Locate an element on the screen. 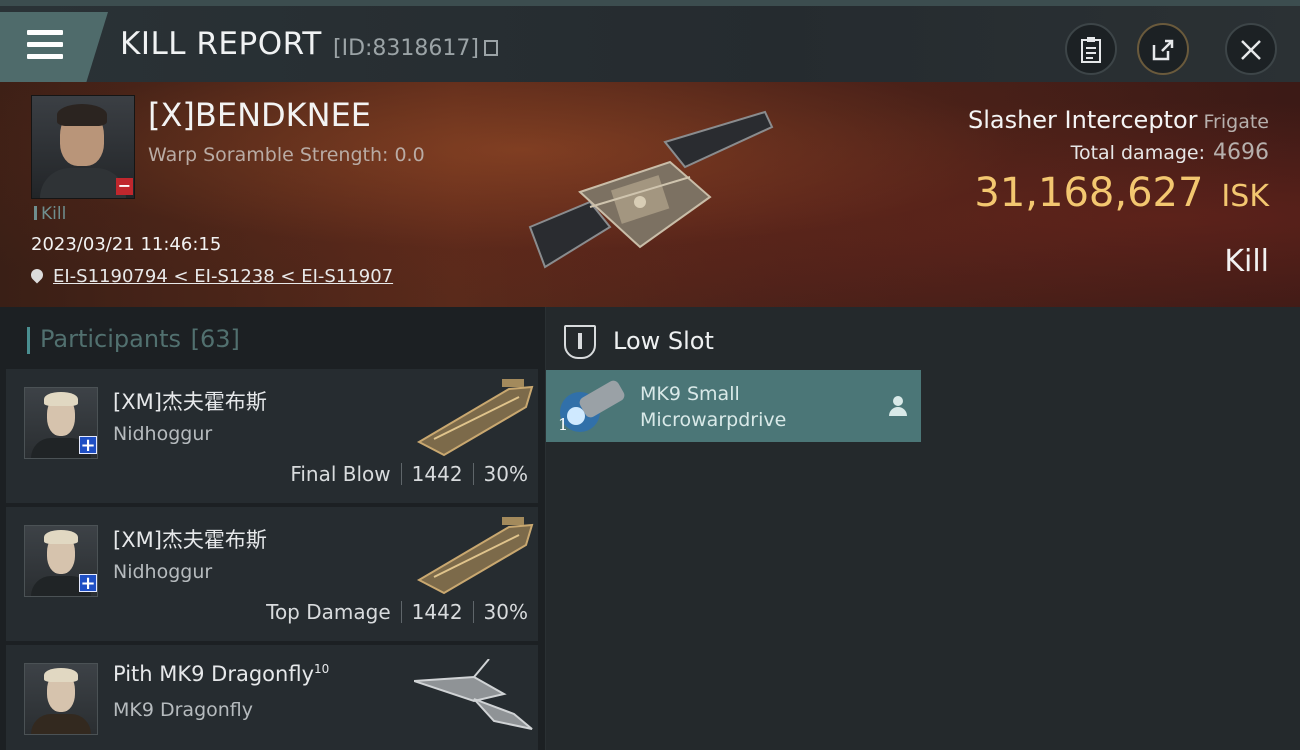 This screenshot has width=1300, height=750. kill-id: [ID:8318617] is located at coordinates (406, 48).